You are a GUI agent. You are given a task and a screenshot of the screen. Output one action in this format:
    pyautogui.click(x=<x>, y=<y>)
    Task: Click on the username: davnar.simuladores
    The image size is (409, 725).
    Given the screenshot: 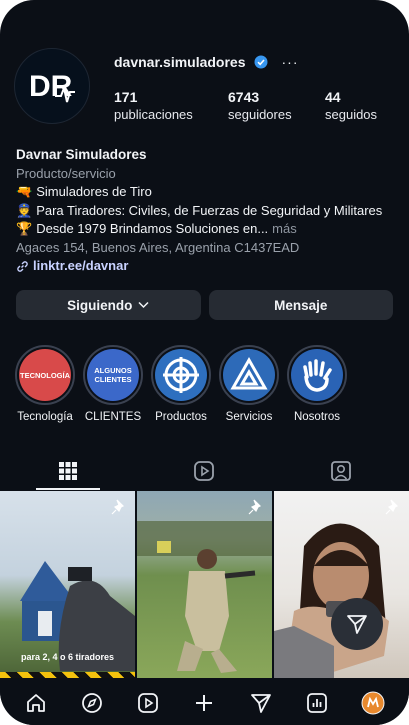 What is the action you would take?
    pyautogui.click(x=180, y=62)
    